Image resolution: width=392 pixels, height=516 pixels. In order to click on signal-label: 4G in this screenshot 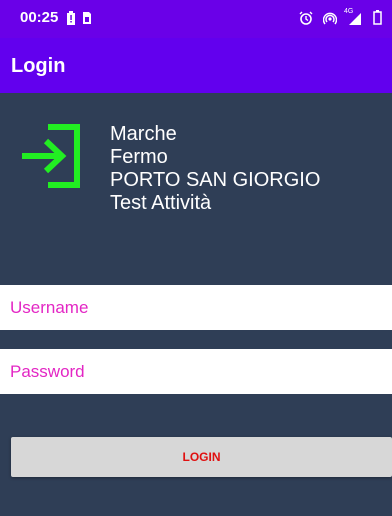, I will do `click(349, 11)`.